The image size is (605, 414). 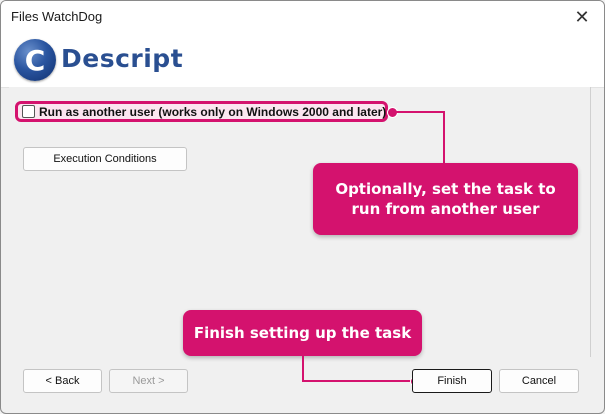 I want to click on logo-letter: C, so click(x=35, y=60).